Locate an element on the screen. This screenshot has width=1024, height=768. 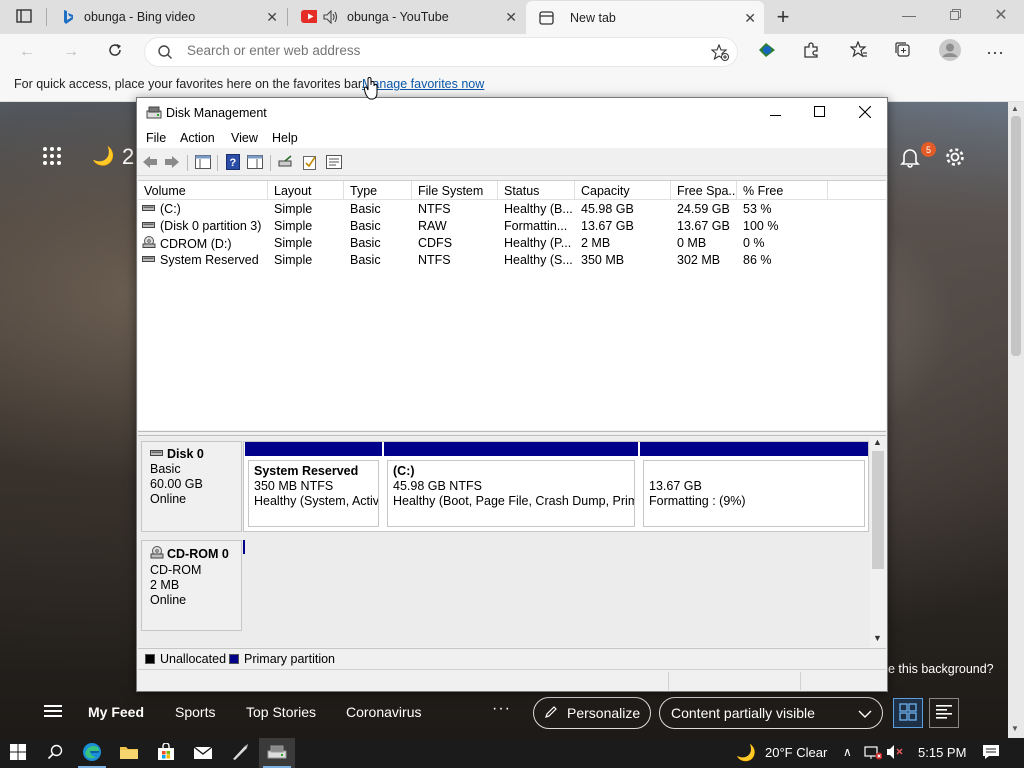
tab-new-tab: New tab ✕ is located at coordinates (645, 17).